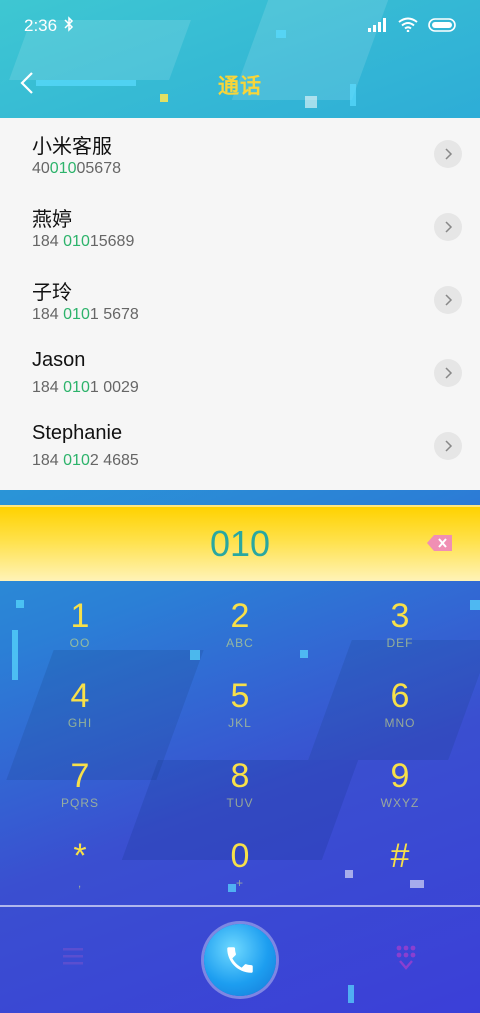  I want to click on list-item: 燕婷 184 01015689, so click(240, 227).